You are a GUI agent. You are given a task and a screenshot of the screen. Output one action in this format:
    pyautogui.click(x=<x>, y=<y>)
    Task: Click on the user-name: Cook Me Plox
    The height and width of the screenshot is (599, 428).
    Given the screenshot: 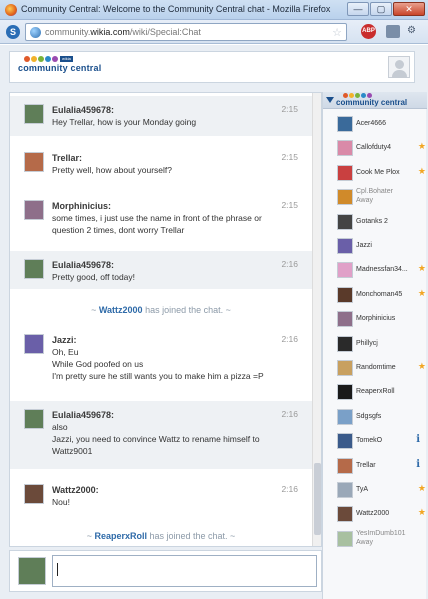 What is the action you would take?
    pyautogui.click(x=378, y=172)
    